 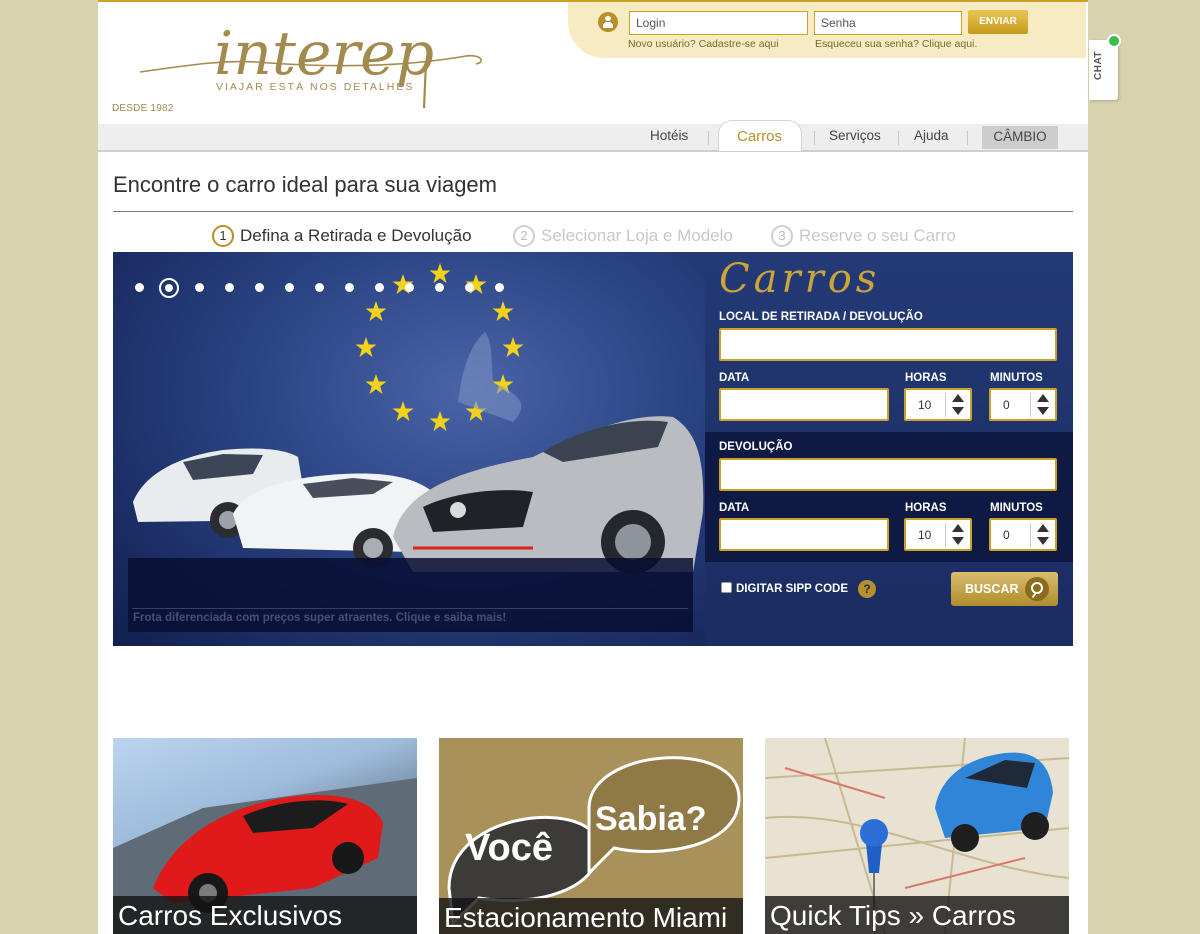 What do you see at coordinates (1020, 137) in the screenshot?
I see `cambio-button: CÂMBIO` at bounding box center [1020, 137].